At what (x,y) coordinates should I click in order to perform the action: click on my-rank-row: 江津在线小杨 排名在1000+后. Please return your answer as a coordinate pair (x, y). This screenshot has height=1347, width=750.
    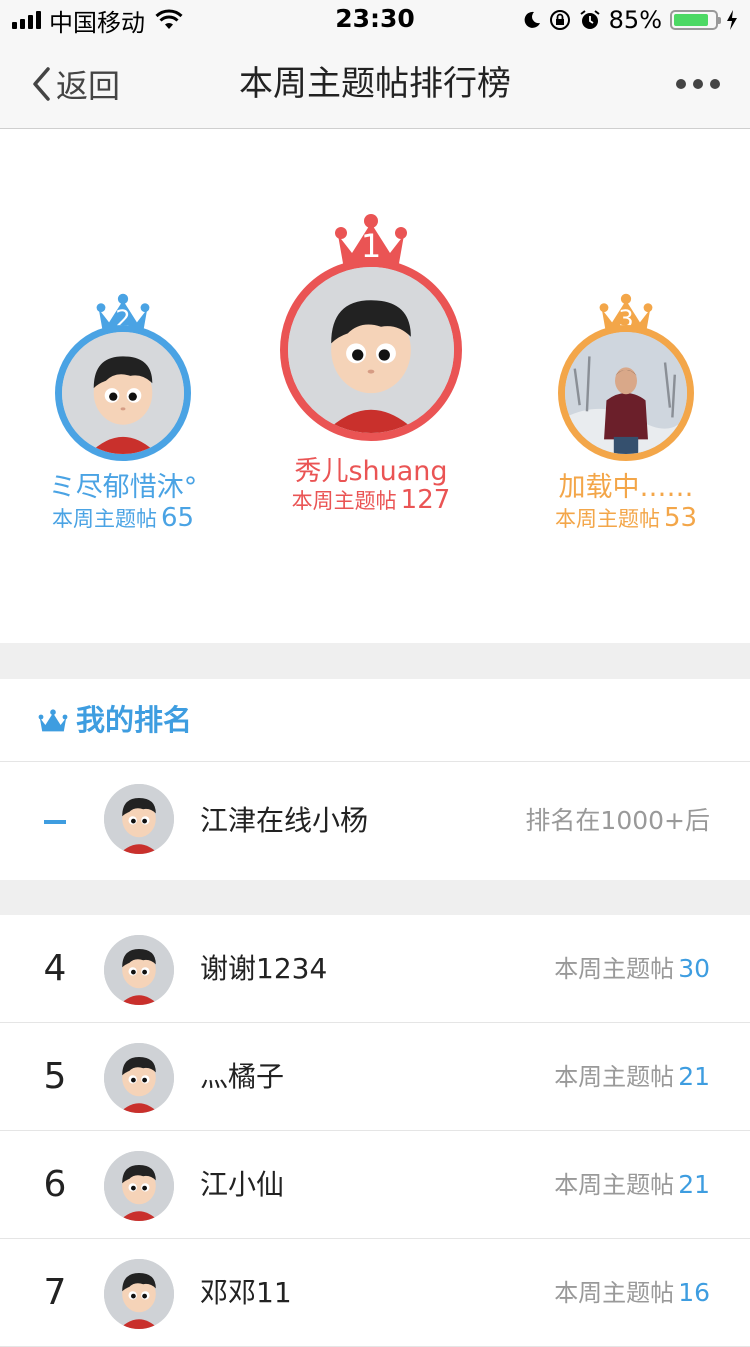
    Looking at the image, I should click on (375, 821).